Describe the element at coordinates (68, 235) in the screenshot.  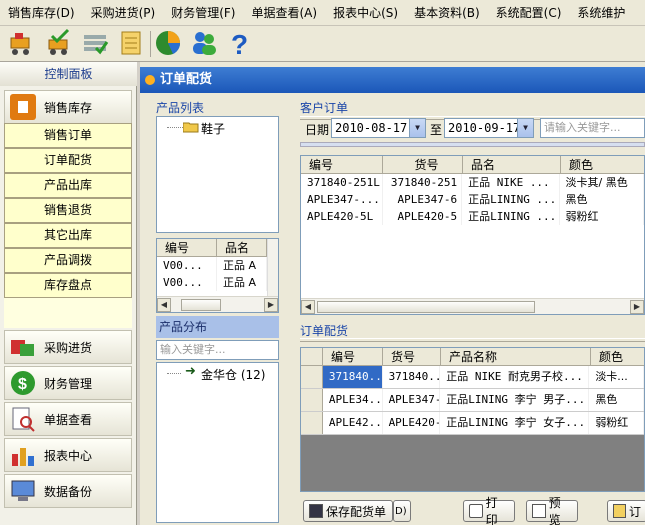
I see `sidebar-item-other-outbound: 其它出库` at that location.